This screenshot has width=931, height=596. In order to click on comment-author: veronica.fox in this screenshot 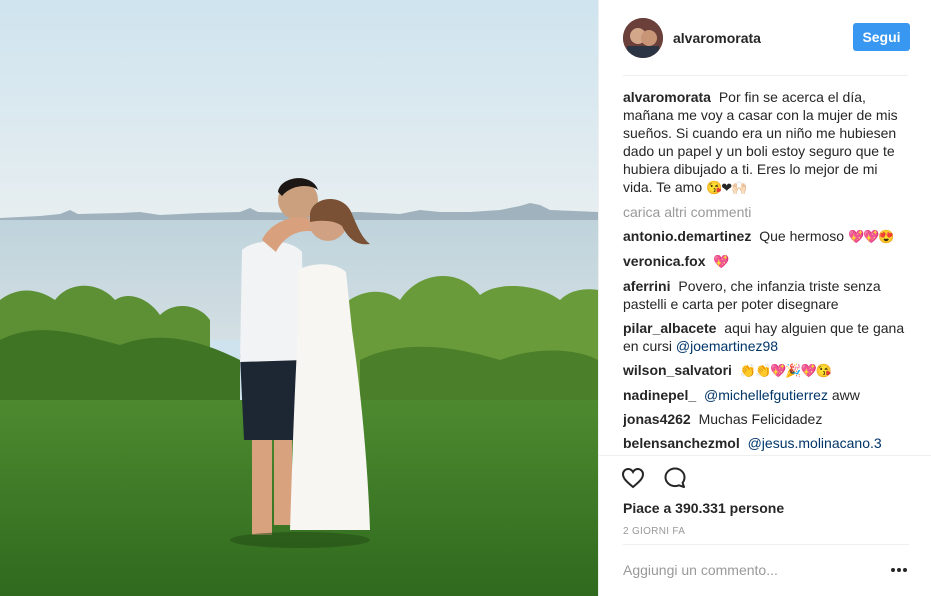, I will do `click(664, 261)`.